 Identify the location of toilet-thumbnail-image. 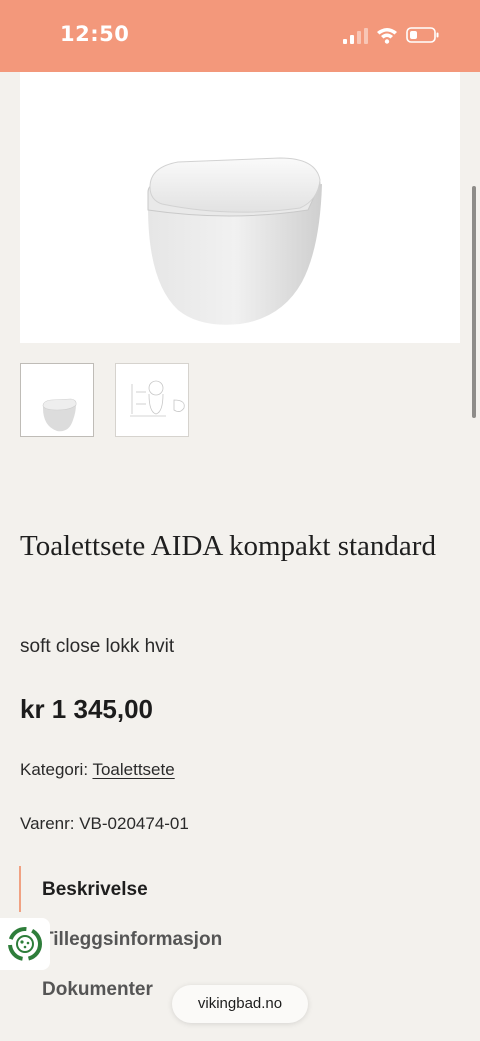
(59, 415).